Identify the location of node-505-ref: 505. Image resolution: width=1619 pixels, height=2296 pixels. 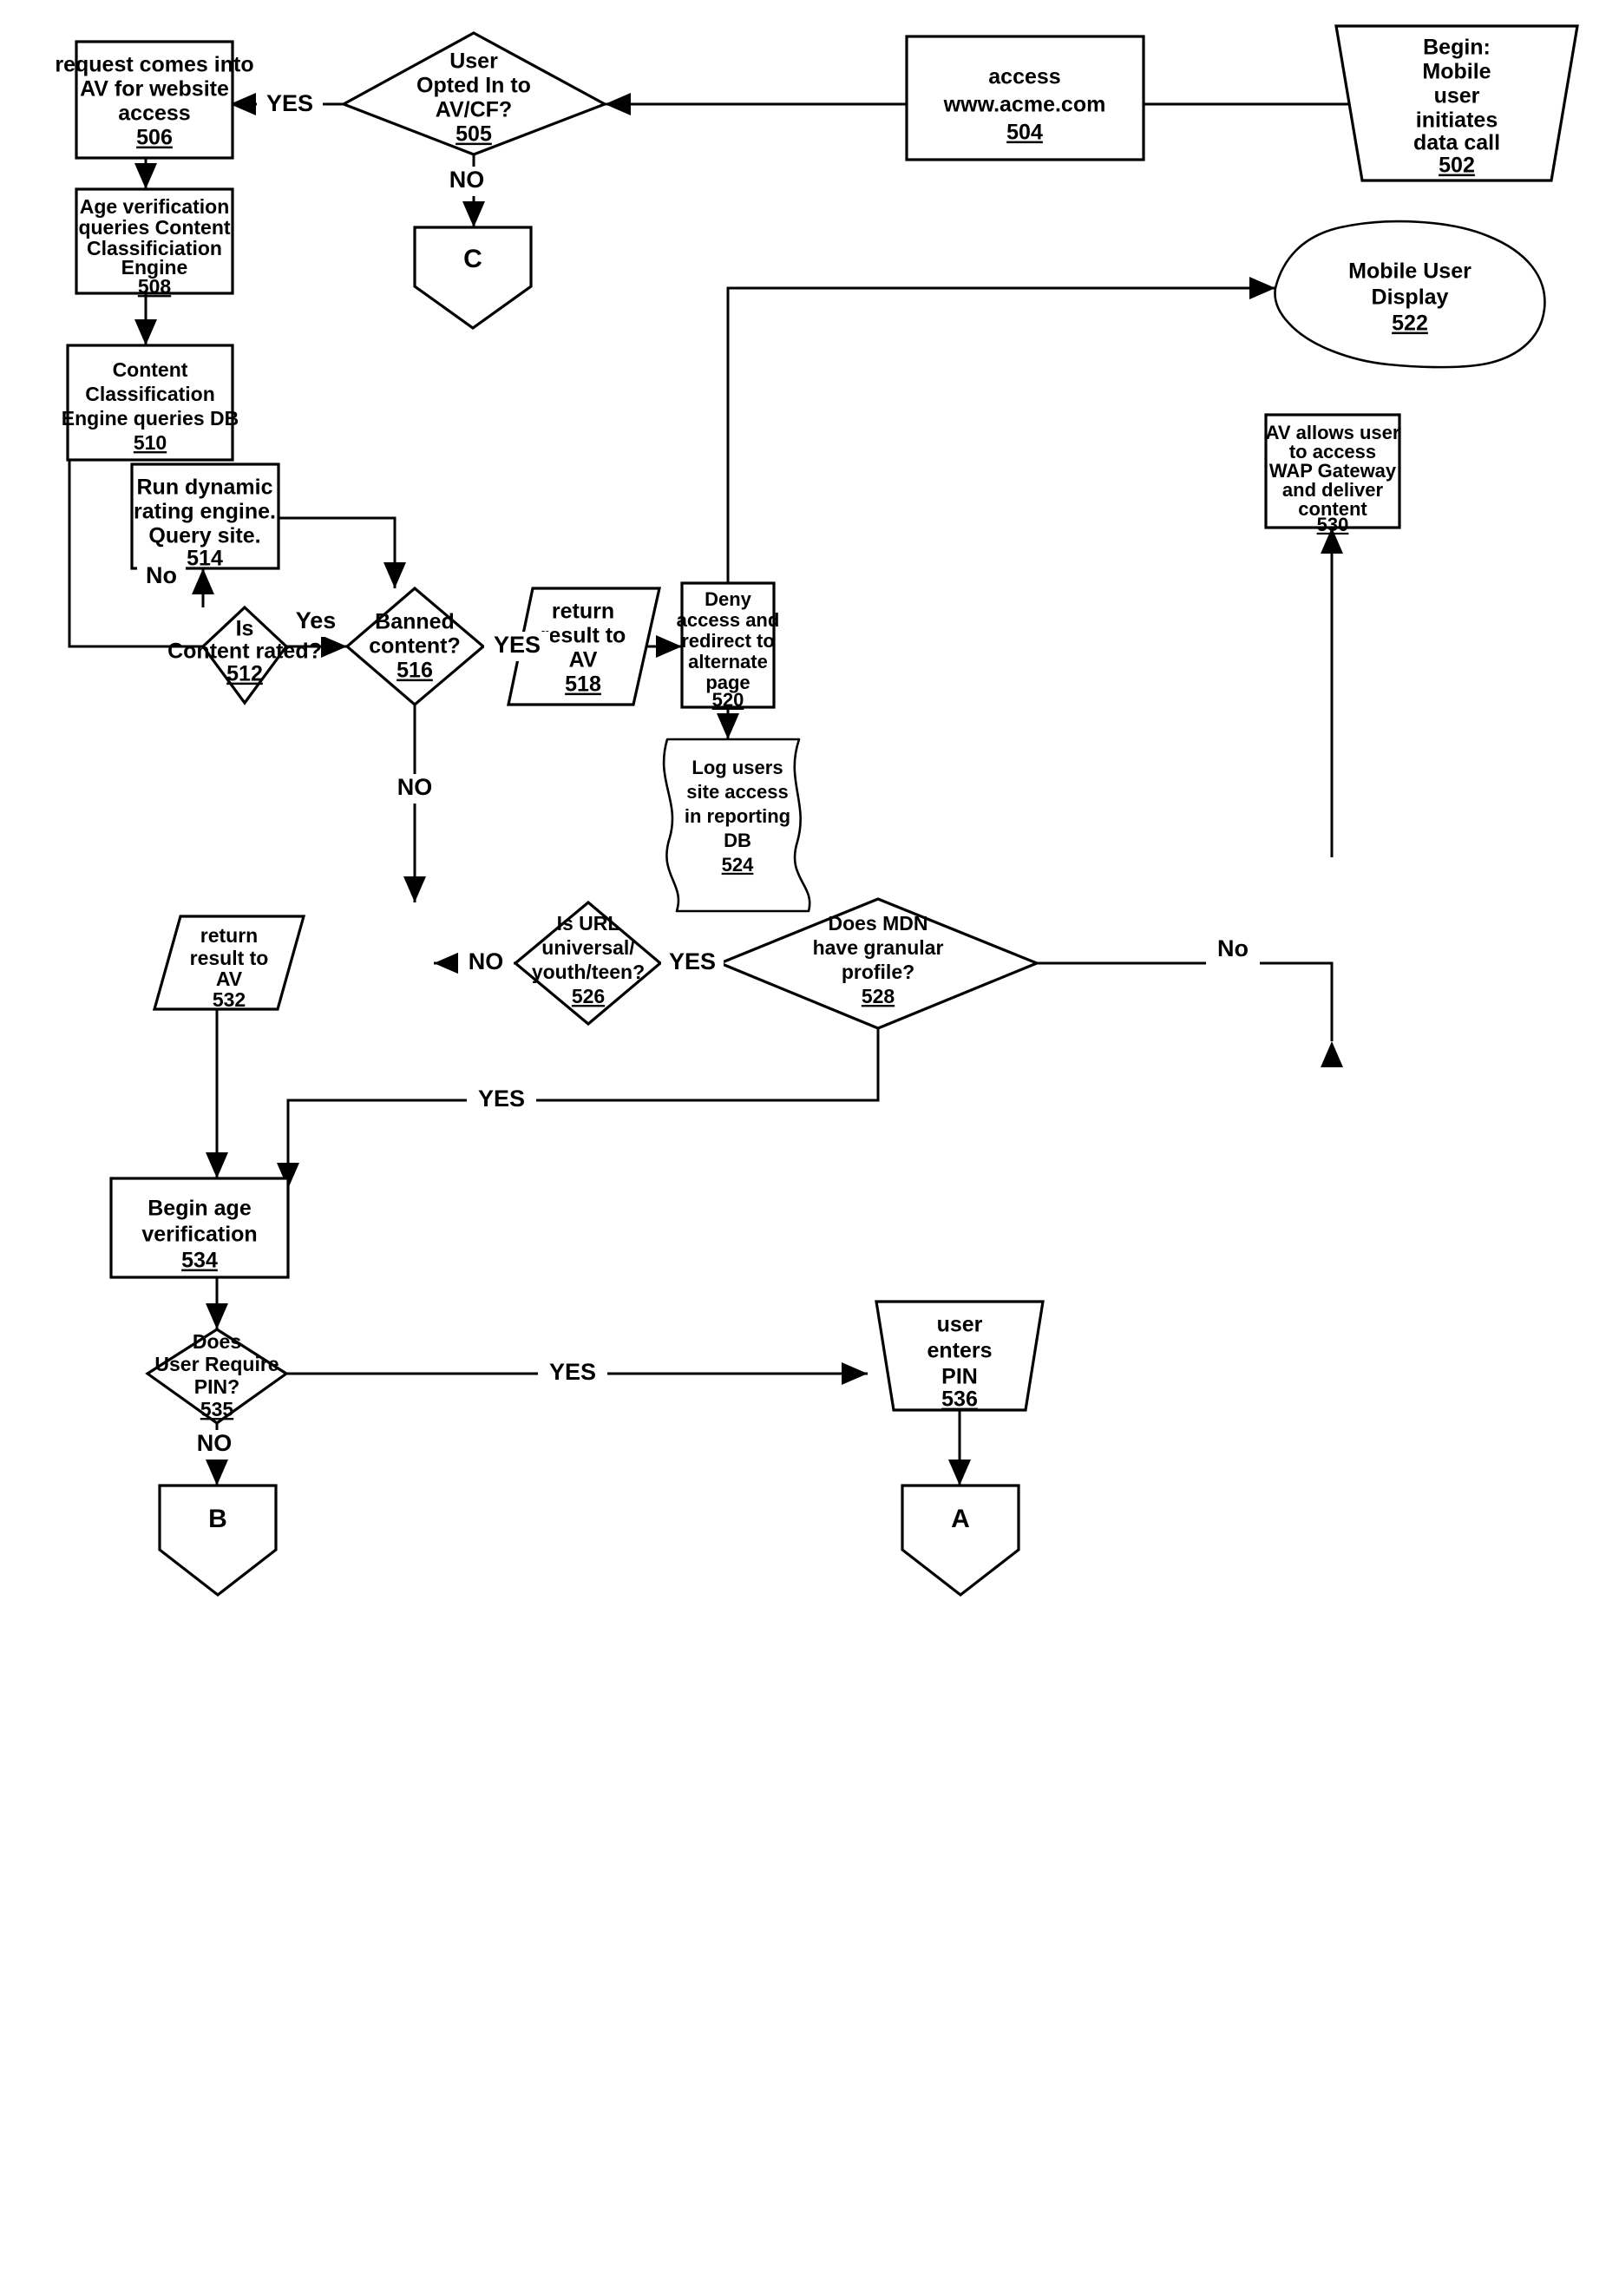
(474, 134).